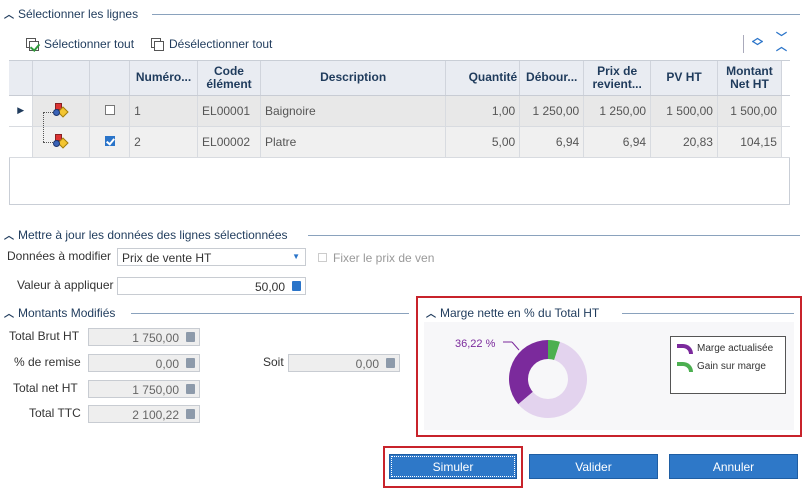 This screenshot has height=495, width=805. I want to click on col-quantite: Quantité, so click(483, 78).